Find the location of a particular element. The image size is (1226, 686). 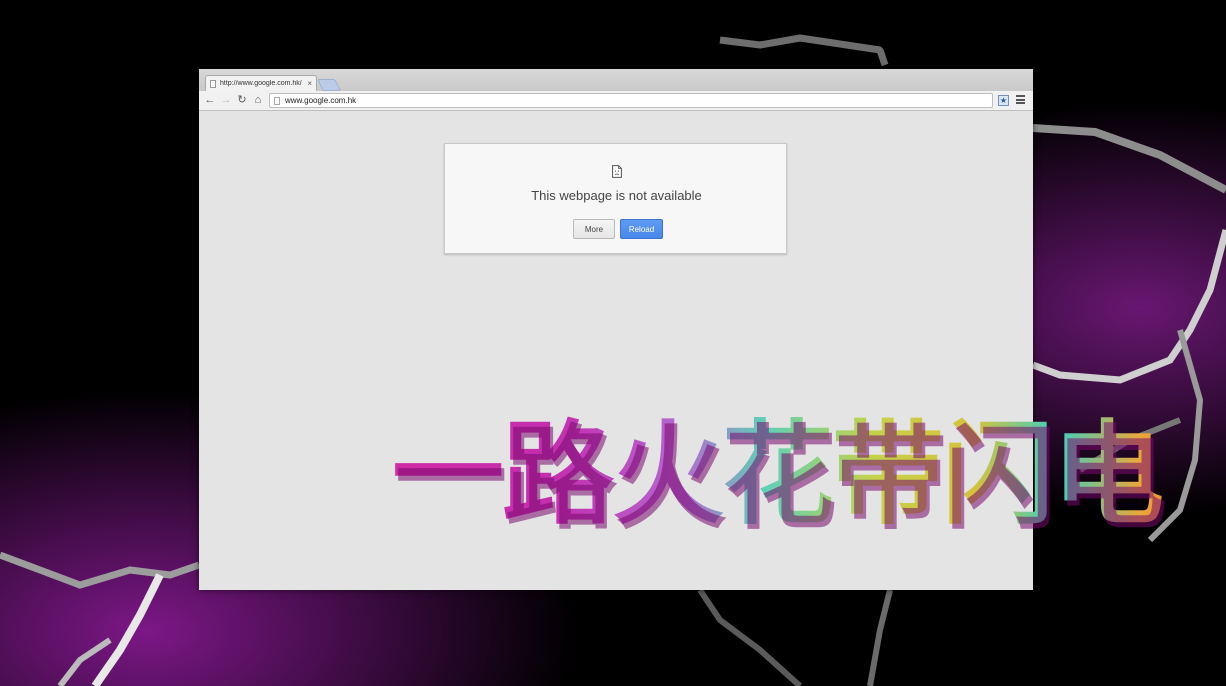

tab-close-icon: × is located at coordinates (309, 83).